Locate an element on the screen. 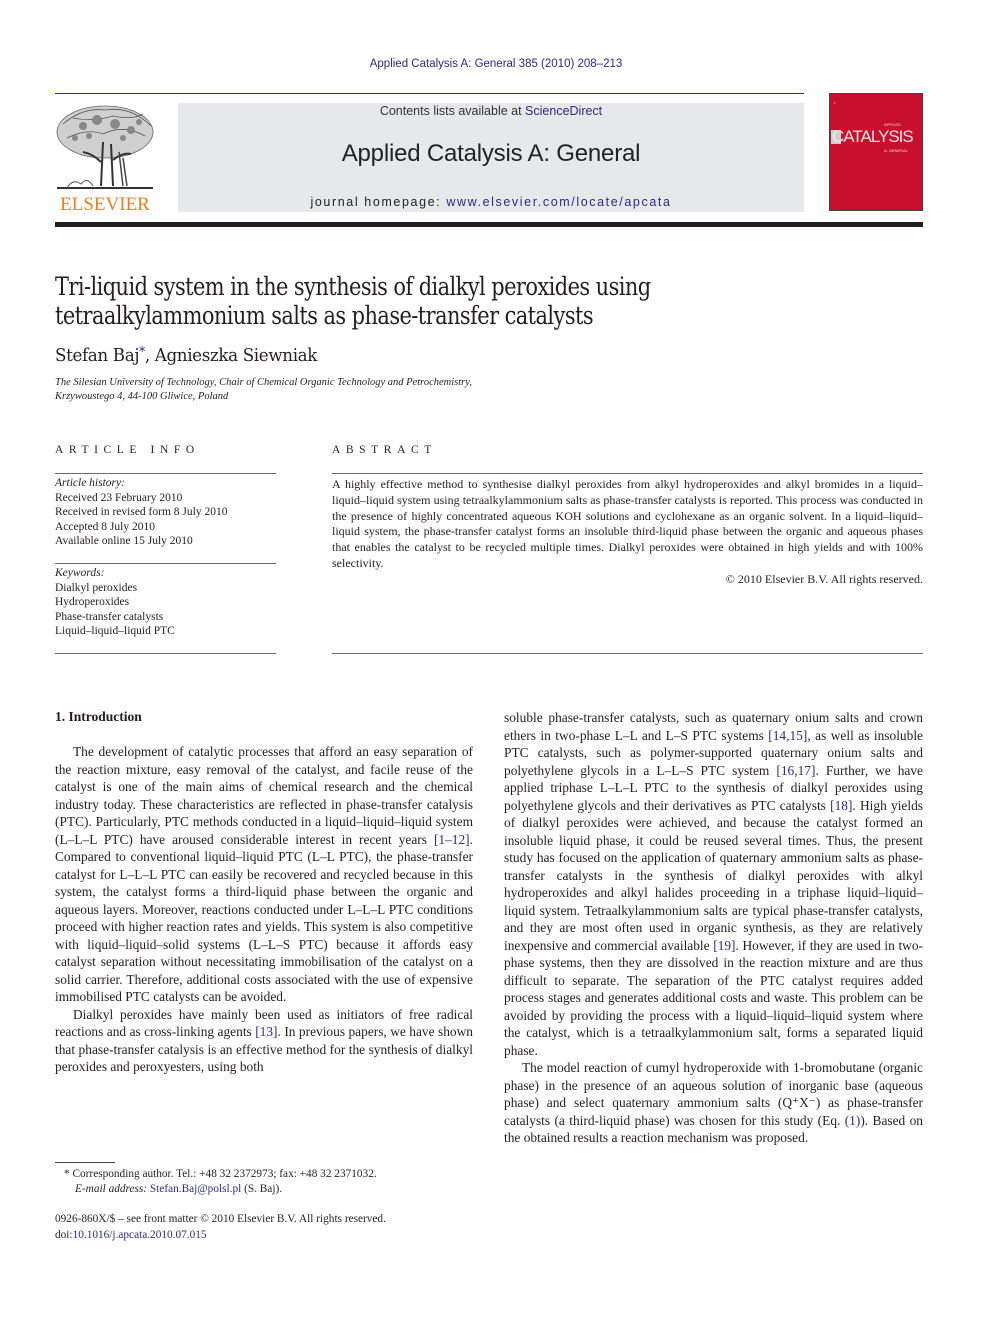  sciencedirect-link: ScienceDirect is located at coordinates (563, 111).